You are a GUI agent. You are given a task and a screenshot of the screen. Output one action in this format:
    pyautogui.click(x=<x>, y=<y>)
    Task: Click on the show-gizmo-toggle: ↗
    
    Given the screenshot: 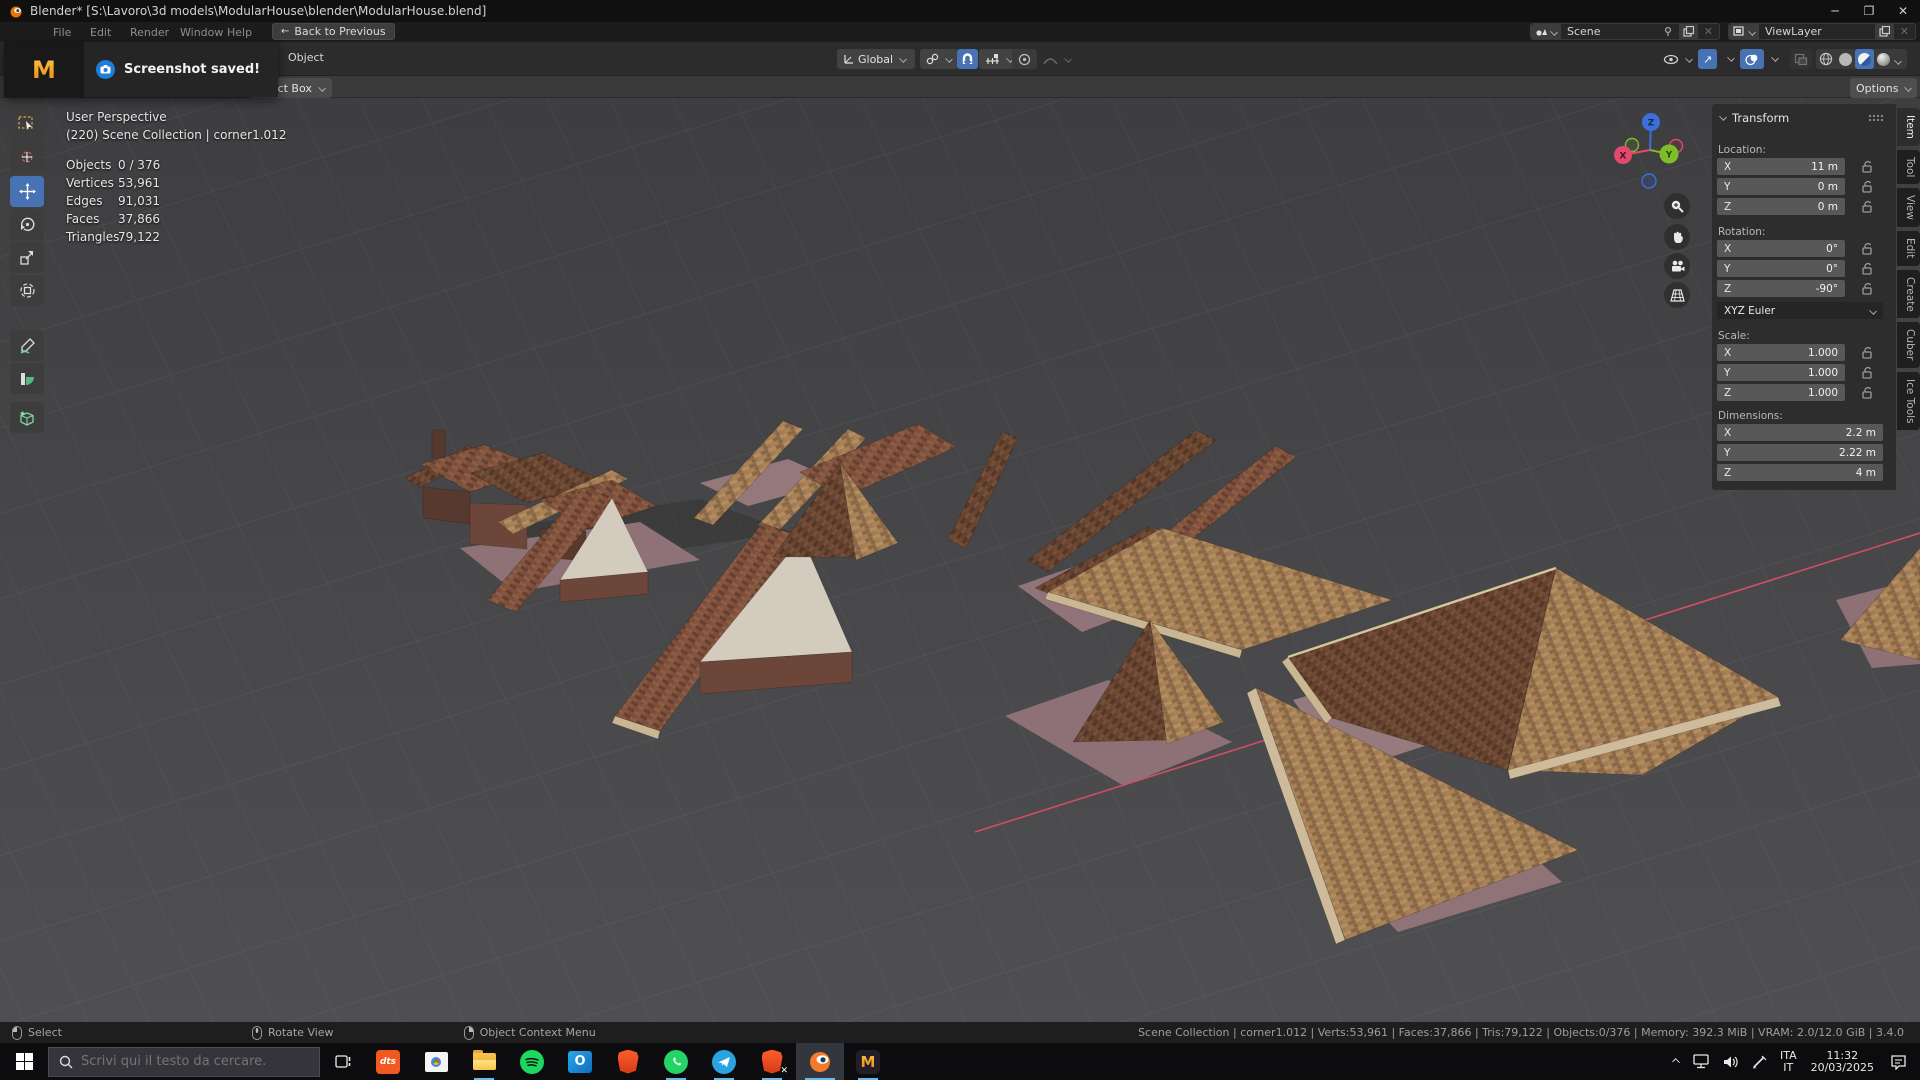 What is the action you would take?
    pyautogui.click(x=1708, y=59)
    